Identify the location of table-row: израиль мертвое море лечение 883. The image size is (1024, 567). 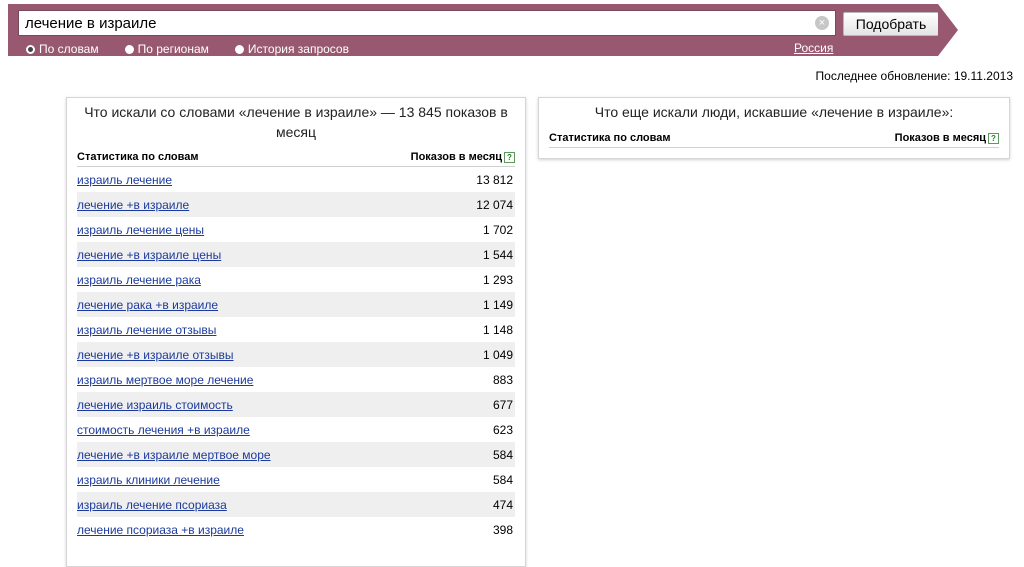
(296, 379).